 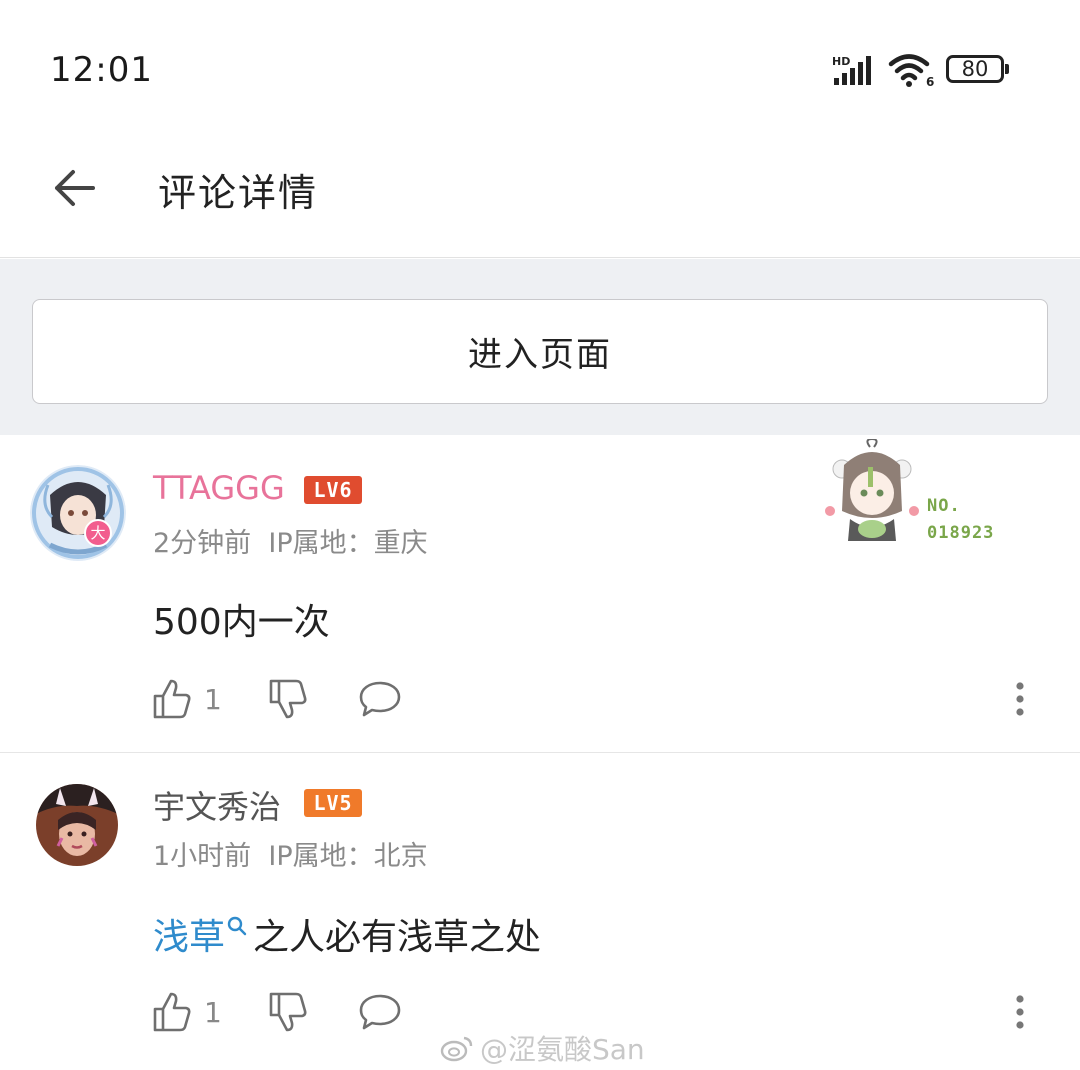 What do you see at coordinates (237, 926) in the screenshot?
I see `search-icon` at bounding box center [237, 926].